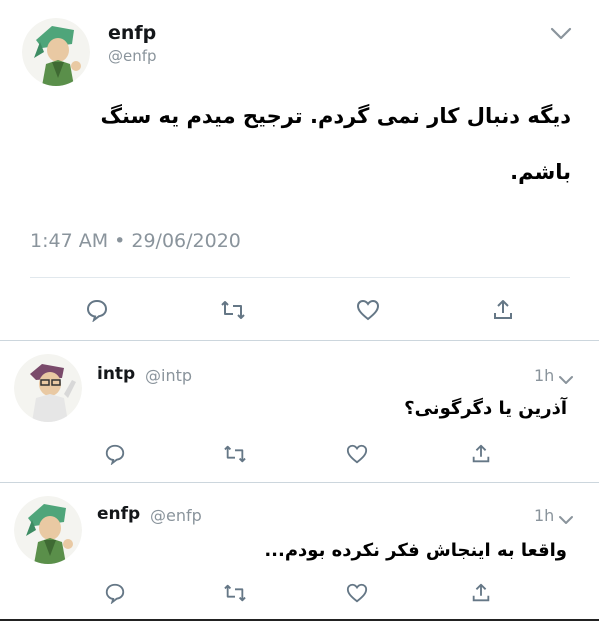  Describe the element at coordinates (118, 514) in the screenshot. I see `reply-display-name: enfp` at that location.